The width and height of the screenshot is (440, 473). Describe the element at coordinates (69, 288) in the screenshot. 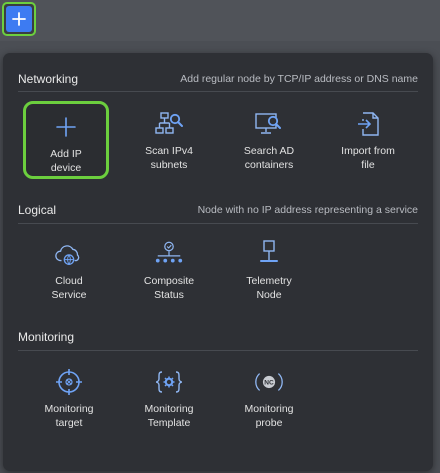

I see `tile-label: Cloud Service` at that location.